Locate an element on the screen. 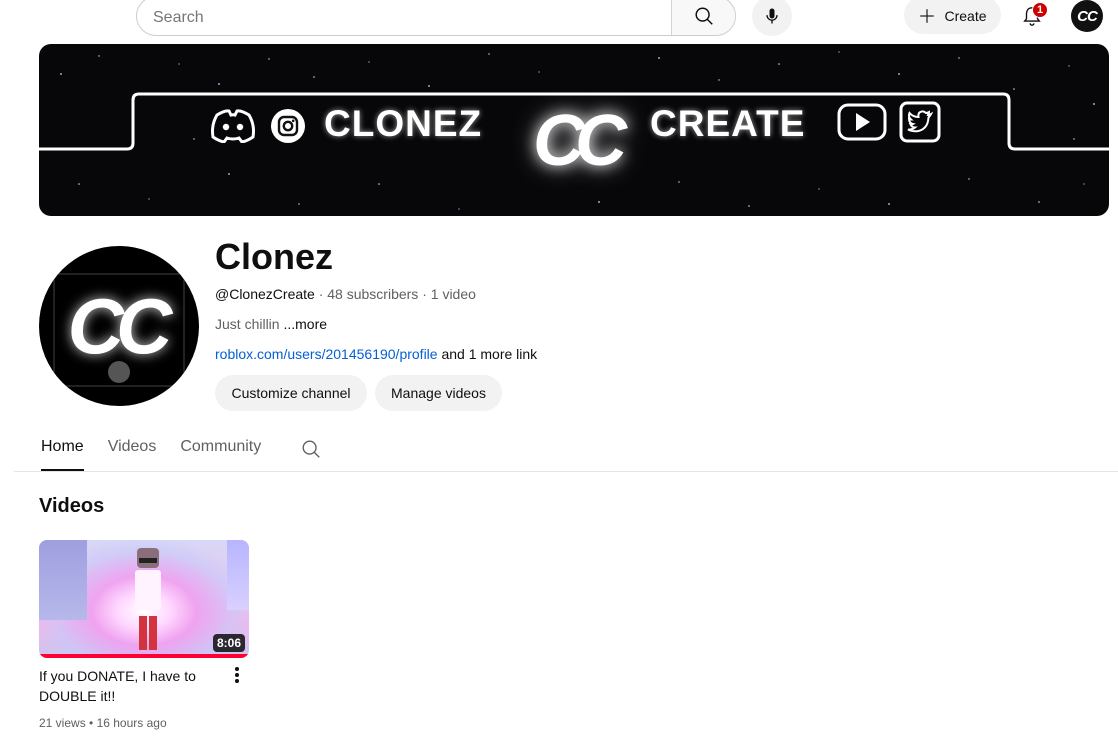 The width and height of the screenshot is (1118, 741). banner-clonez-text: CLONEZ is located at coordinates (403, 123).